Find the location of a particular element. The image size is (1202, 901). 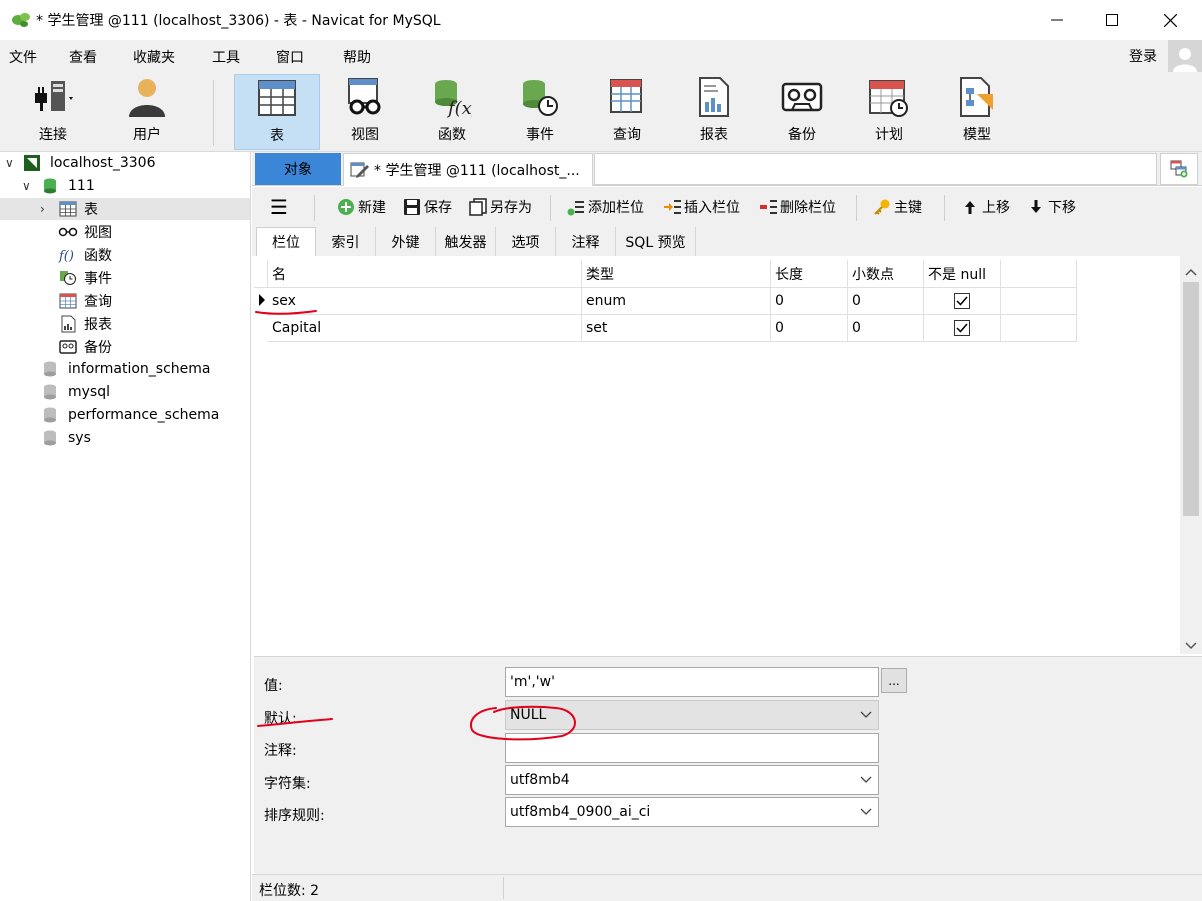

tree-database-sys: sys is located at coordinates (125, 438).